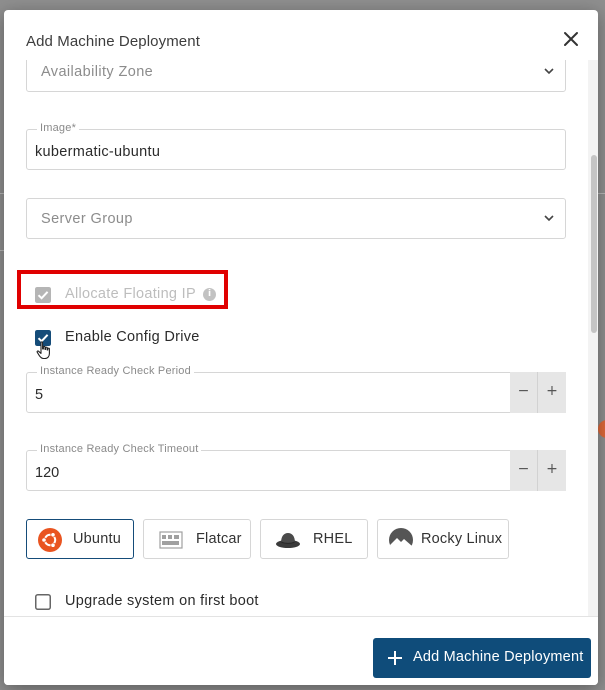  Describe the element at coordinates (301, 650) in the screenshot. I see `dialog-footer: Add Machine Deployment` at that location.